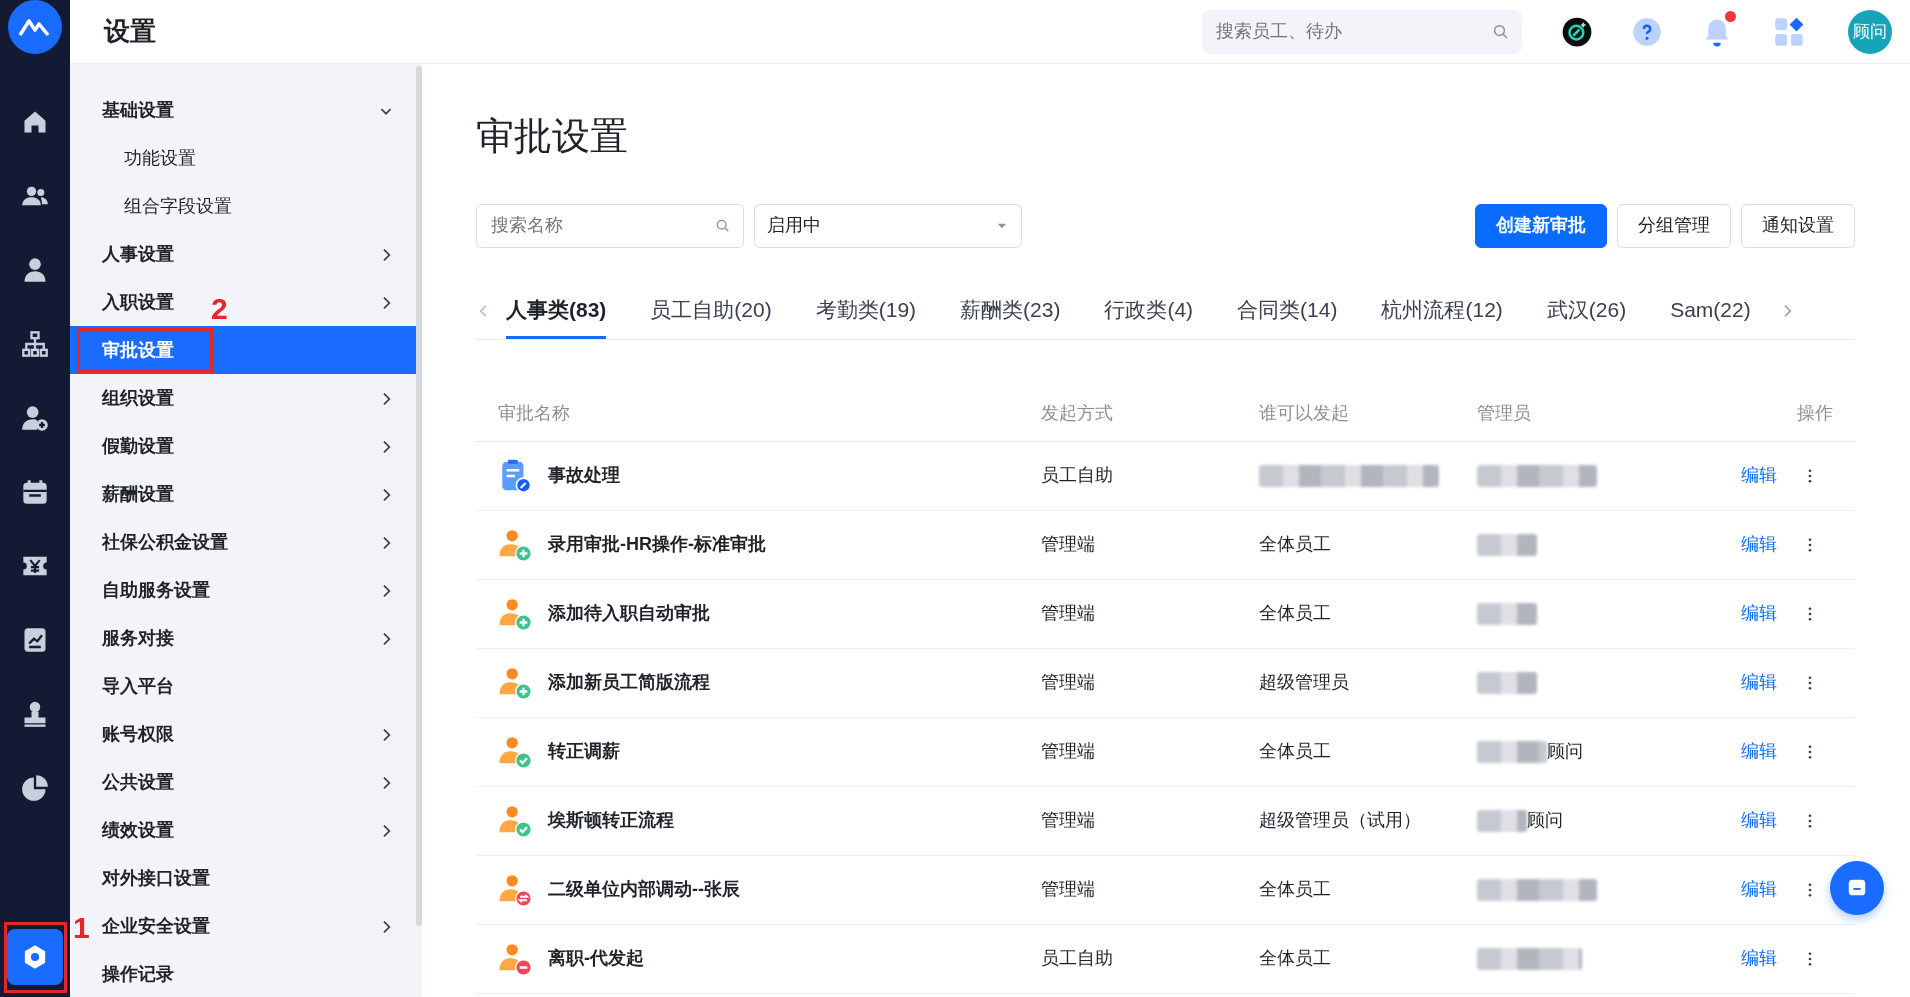 This screenshot has height=997, width=1910. I want to click on approval-name: 添加新员工简版流程, so click(629, 683).